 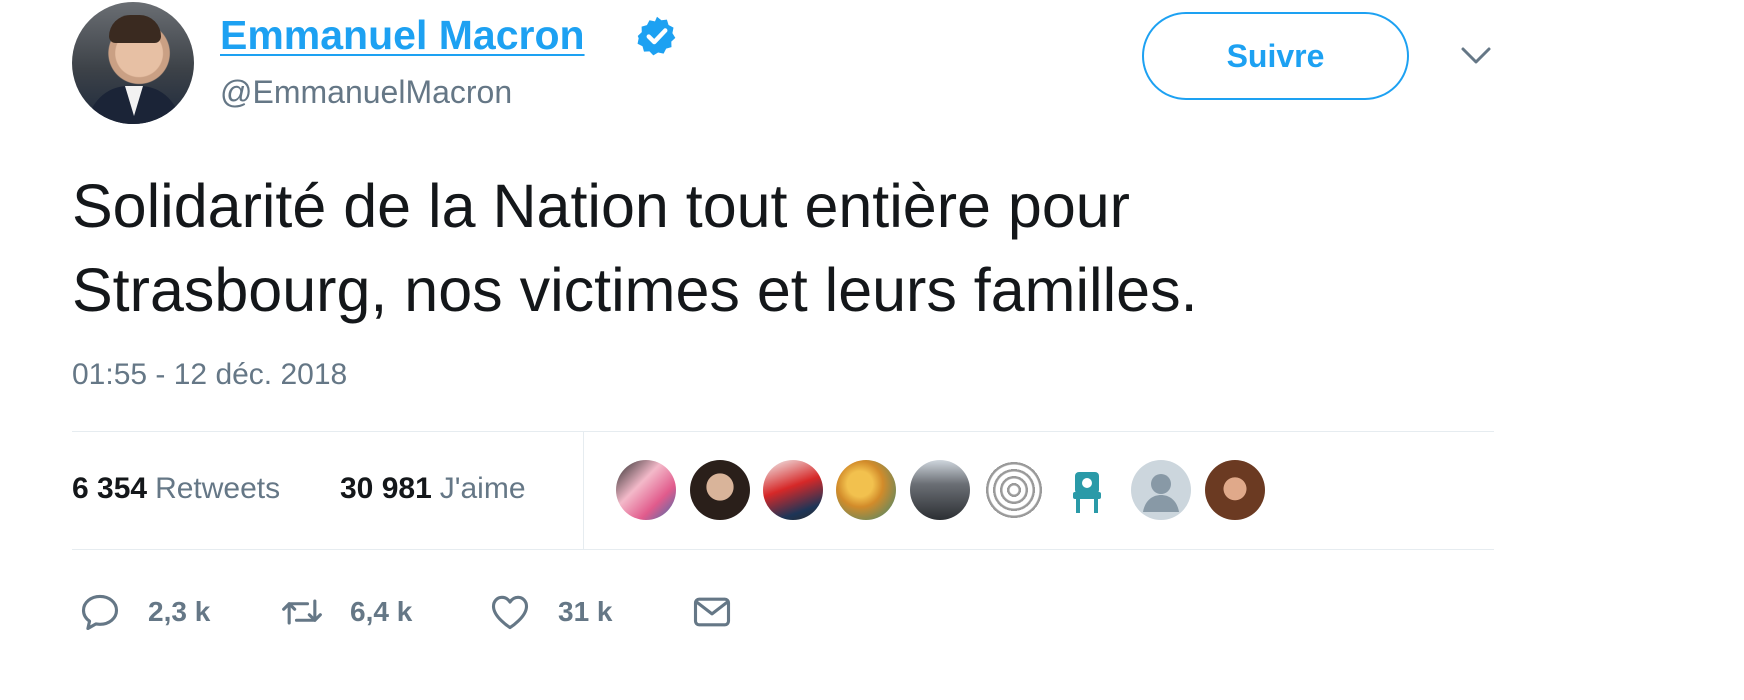 I want to click on likes-stat: 30 981 J'aime, so click(x=433, y=489).